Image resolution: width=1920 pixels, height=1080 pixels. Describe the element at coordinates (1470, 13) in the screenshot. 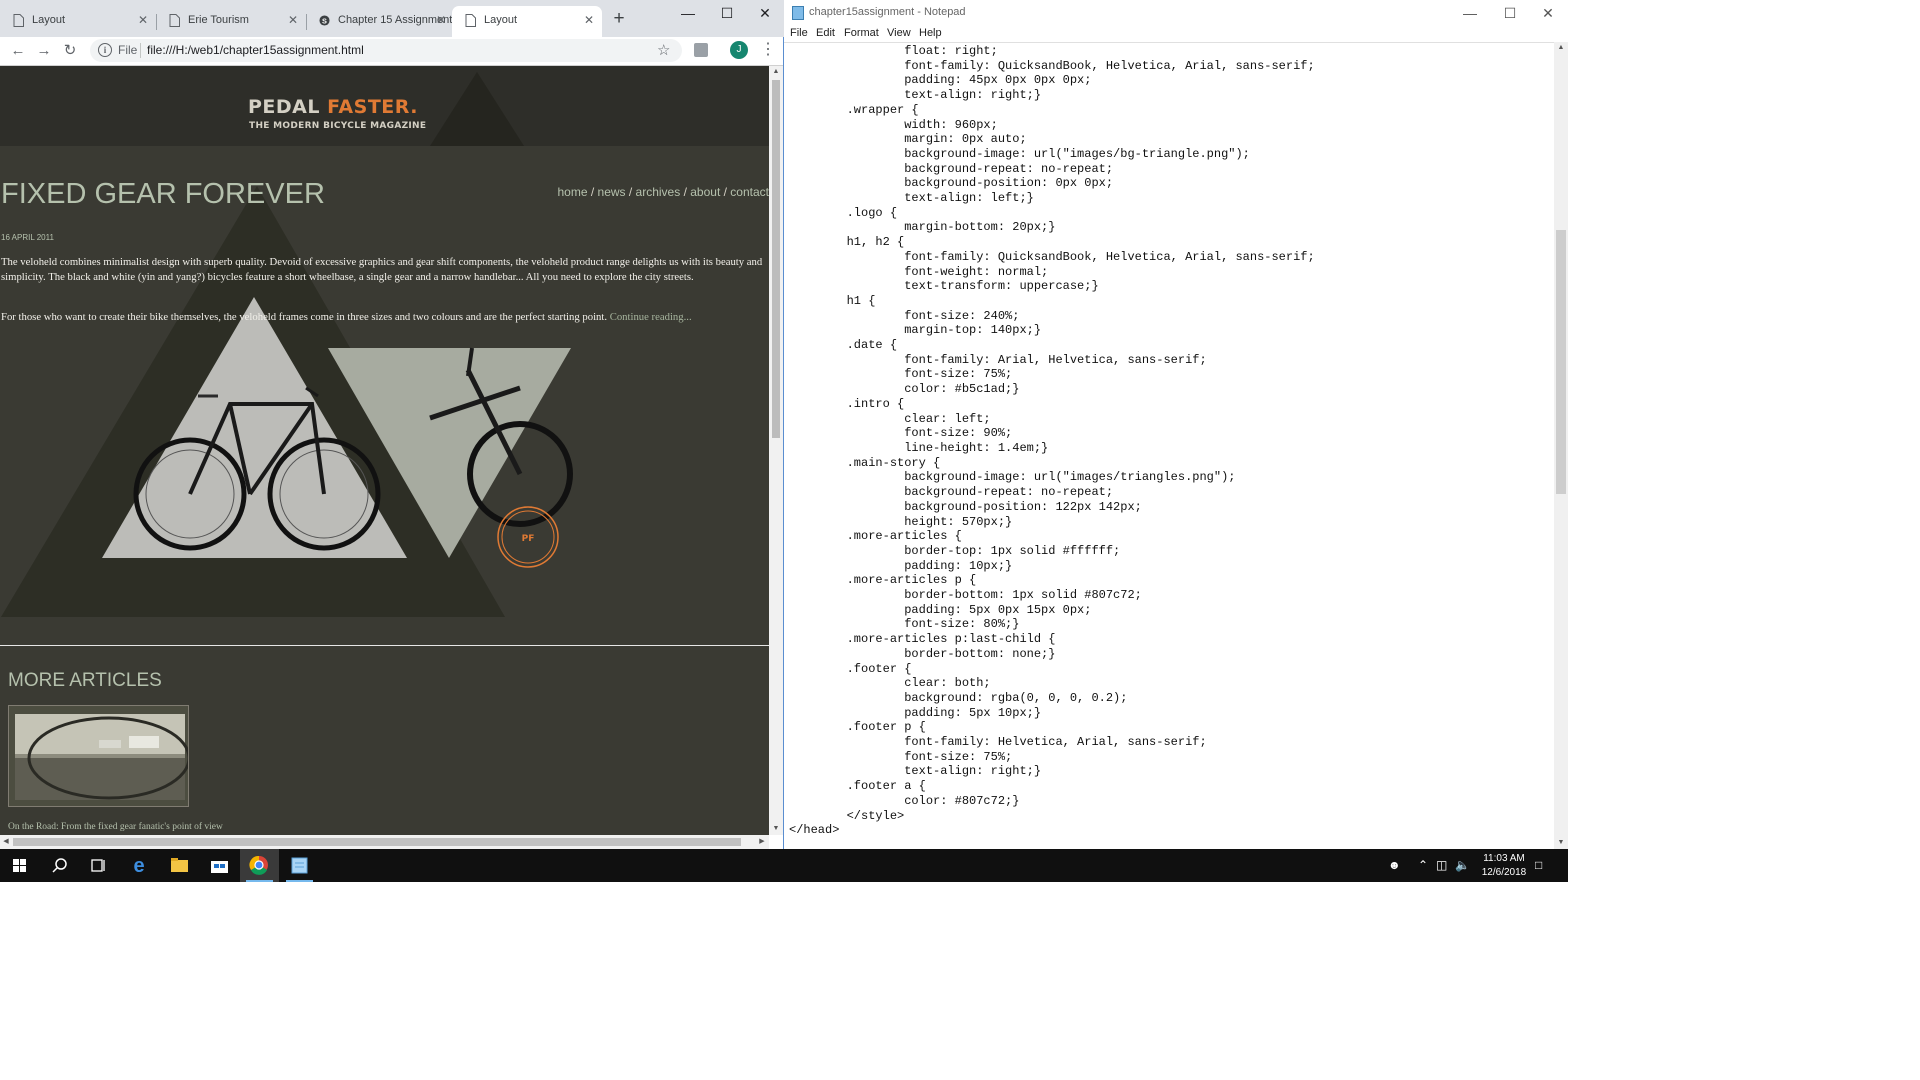

I see `notepad-minimize-button: —` at that location.